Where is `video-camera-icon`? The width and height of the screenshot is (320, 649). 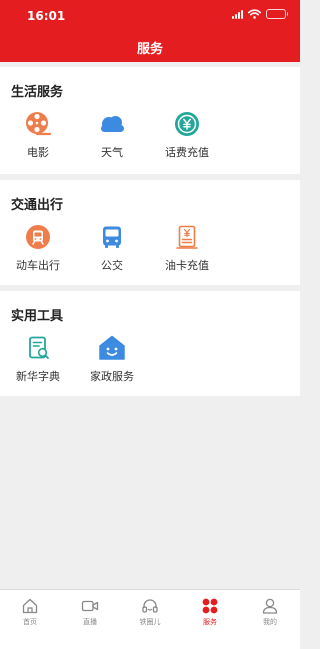
video-camera-icon is located at coordinates (90, 606).